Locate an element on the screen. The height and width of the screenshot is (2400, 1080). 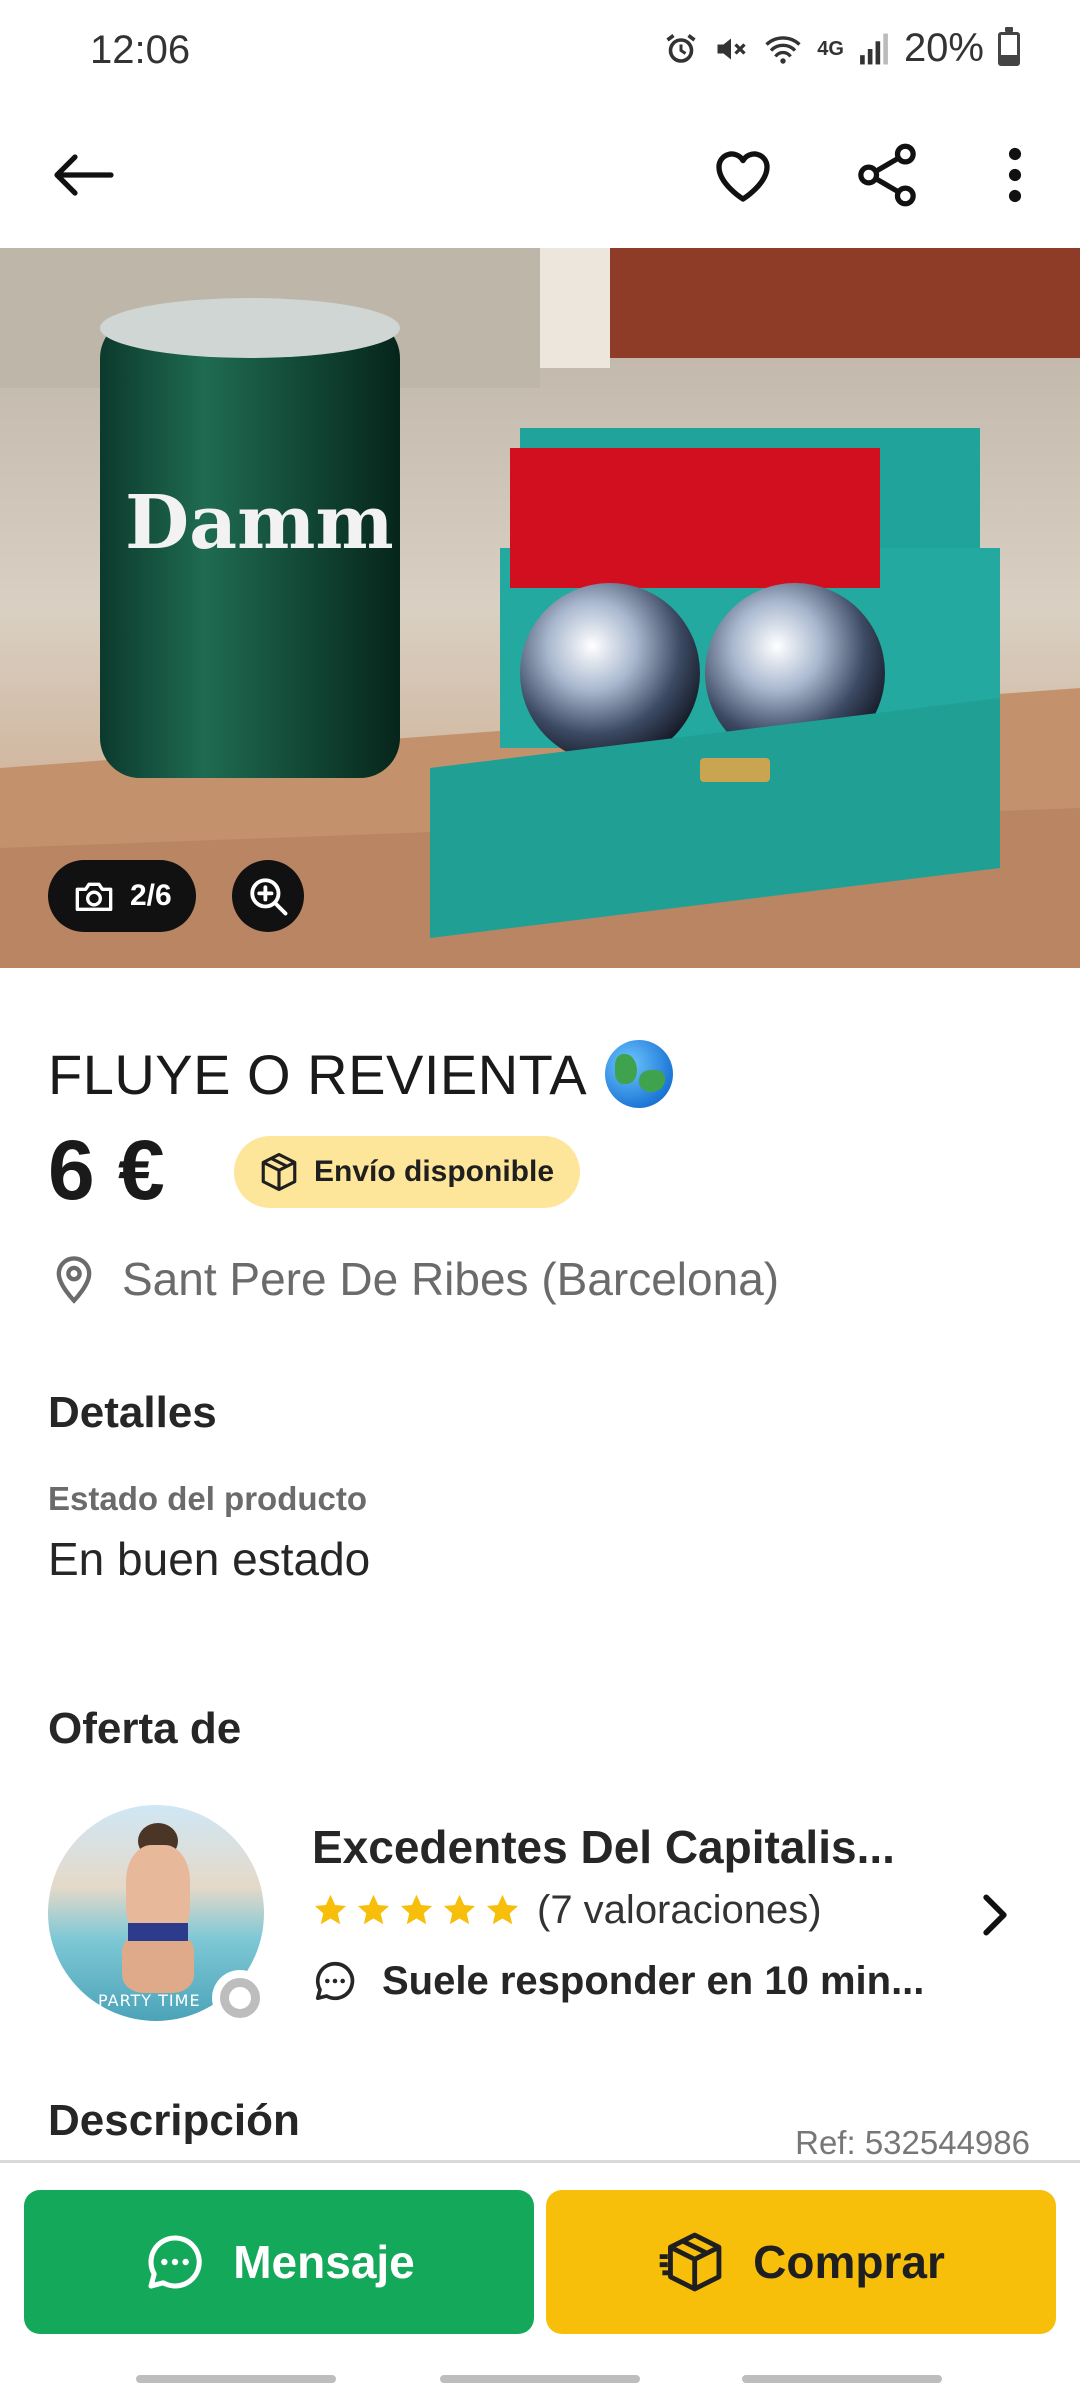
details-heading: Detalles is located at coordinates (132, 1412).